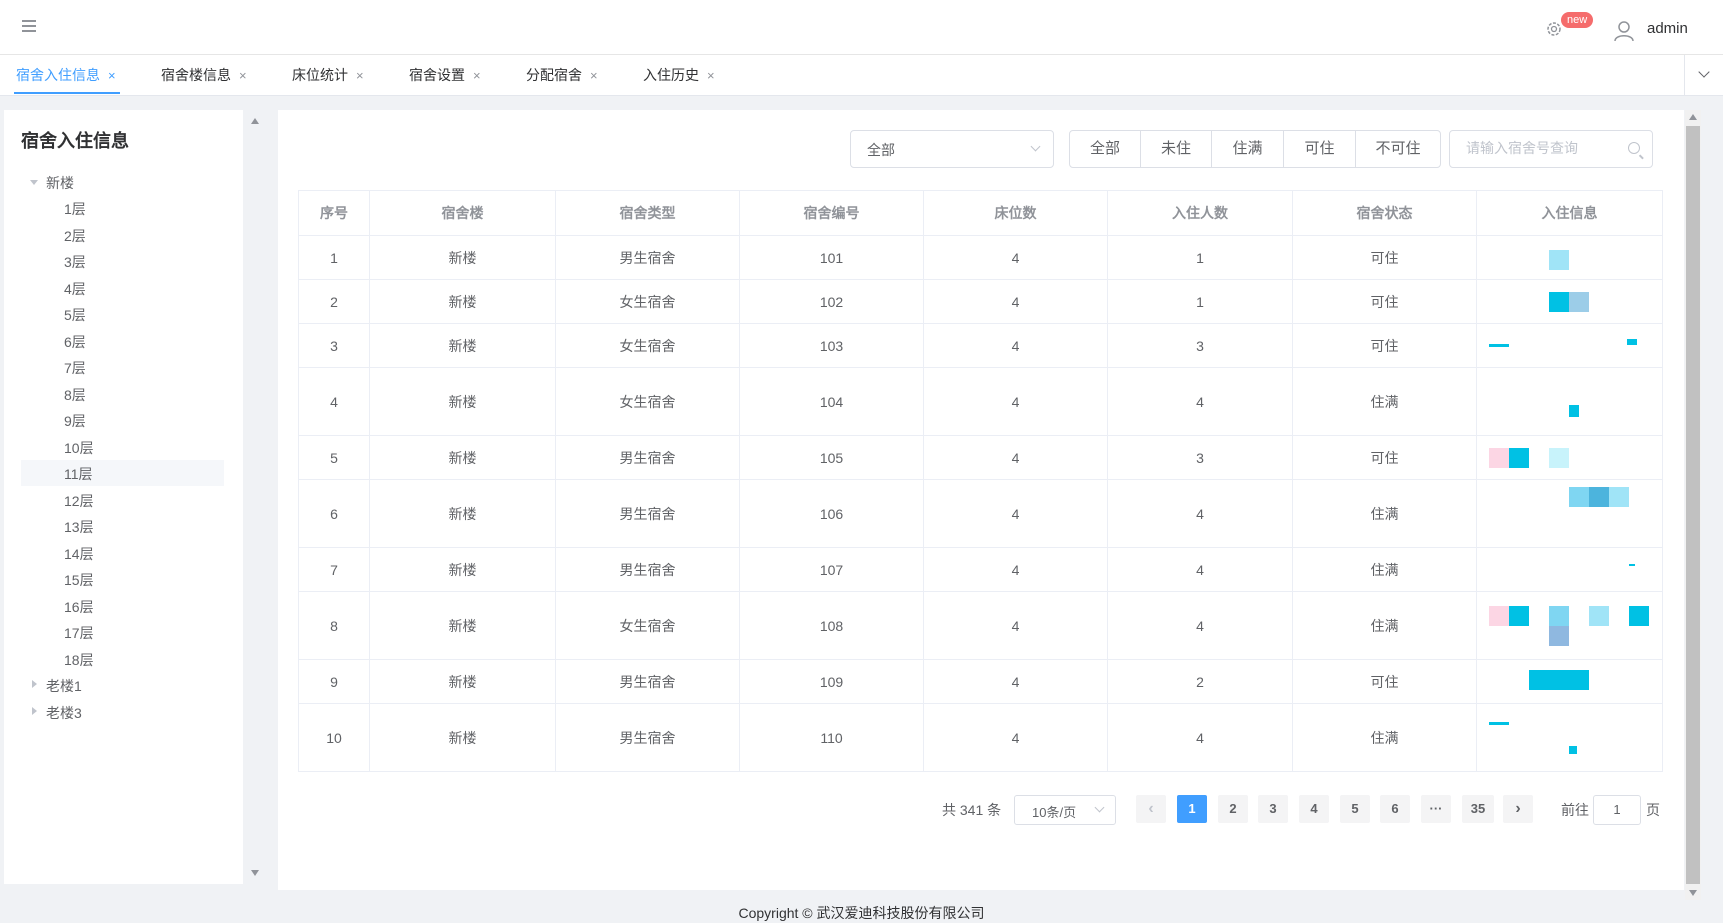  I want to click on table-row: 6 新楼 男生宿舍 106 4 4 住满, so click(980, 513).